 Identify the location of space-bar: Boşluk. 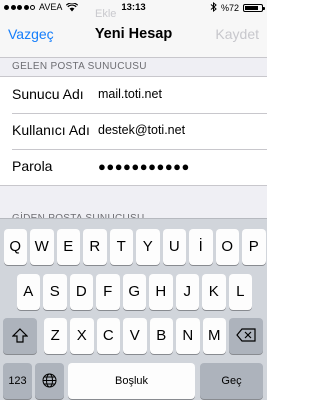
(131, 381).